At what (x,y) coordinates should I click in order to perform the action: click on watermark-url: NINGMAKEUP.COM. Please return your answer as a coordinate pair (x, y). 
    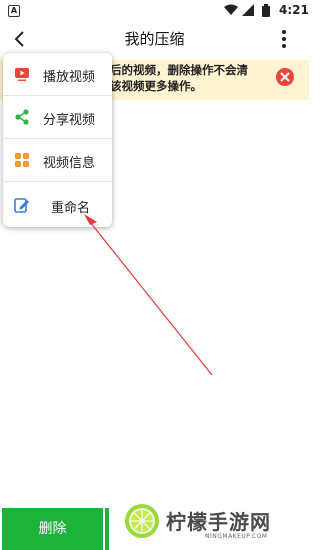
    Looking at the image, I should click on (236, 536).